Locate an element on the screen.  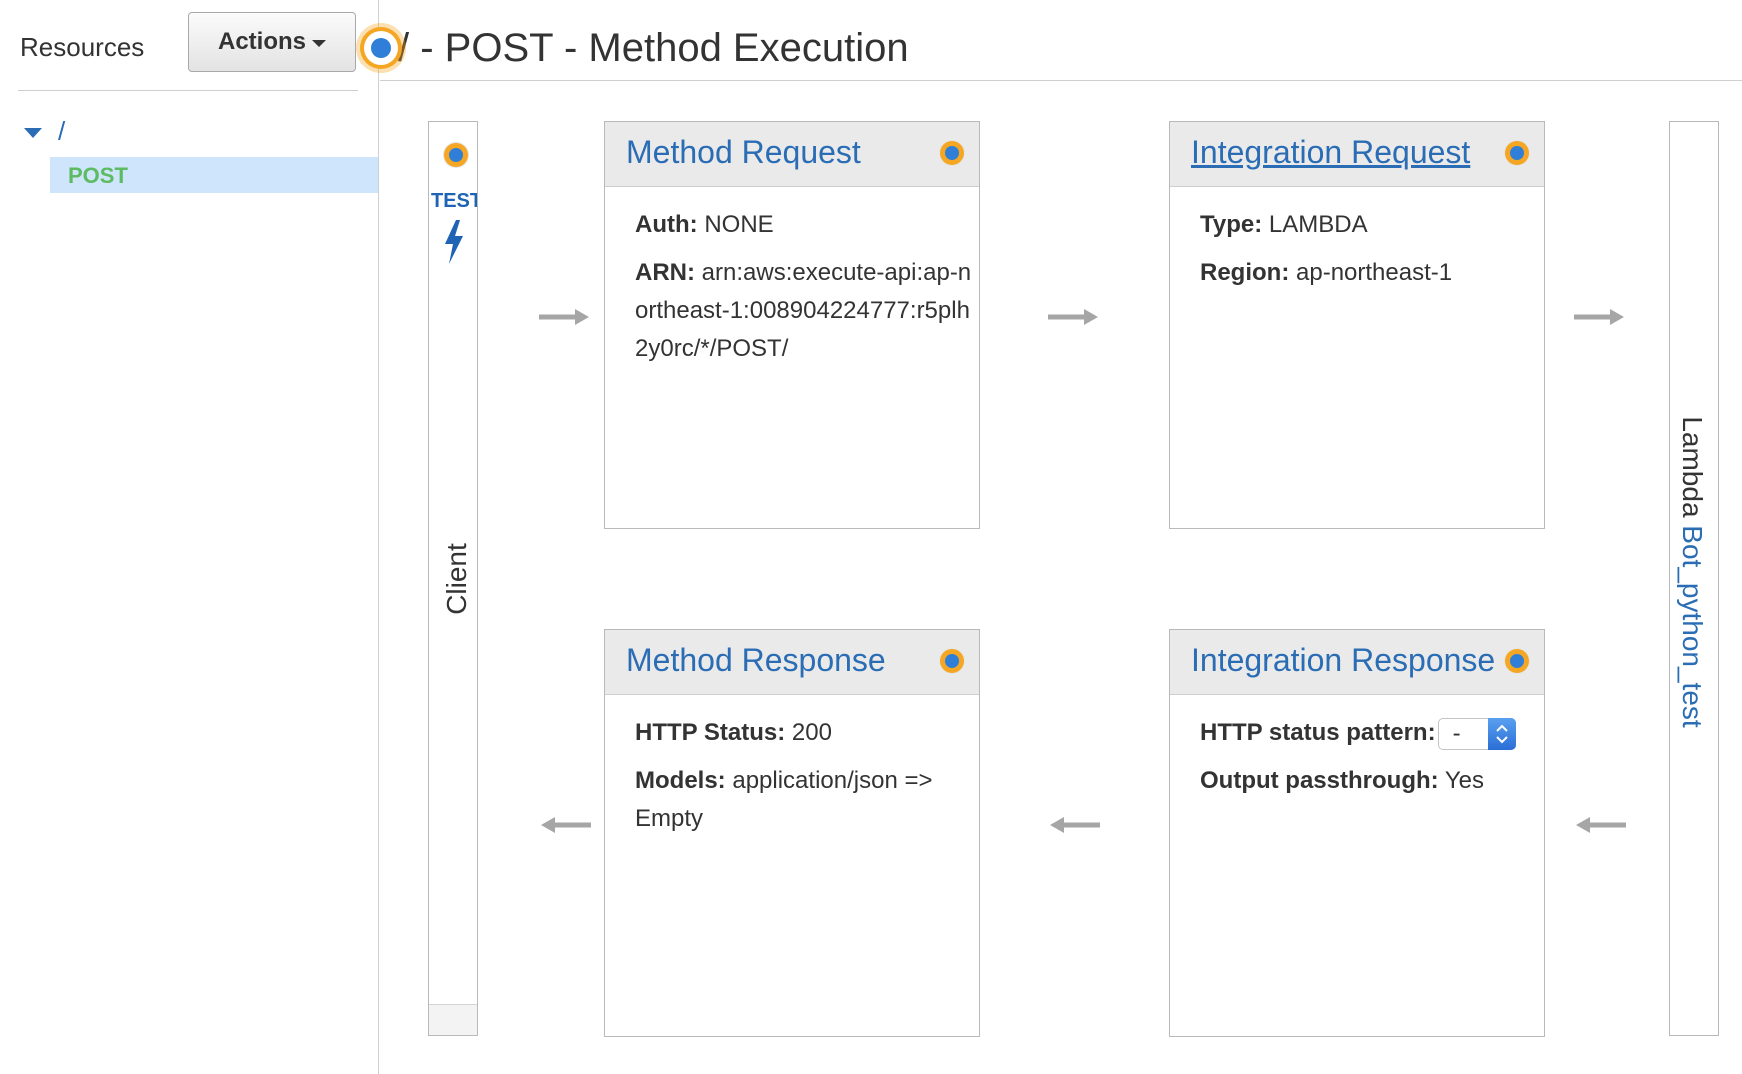
lightning-bolt-icon is located at coordinates (454, 242).